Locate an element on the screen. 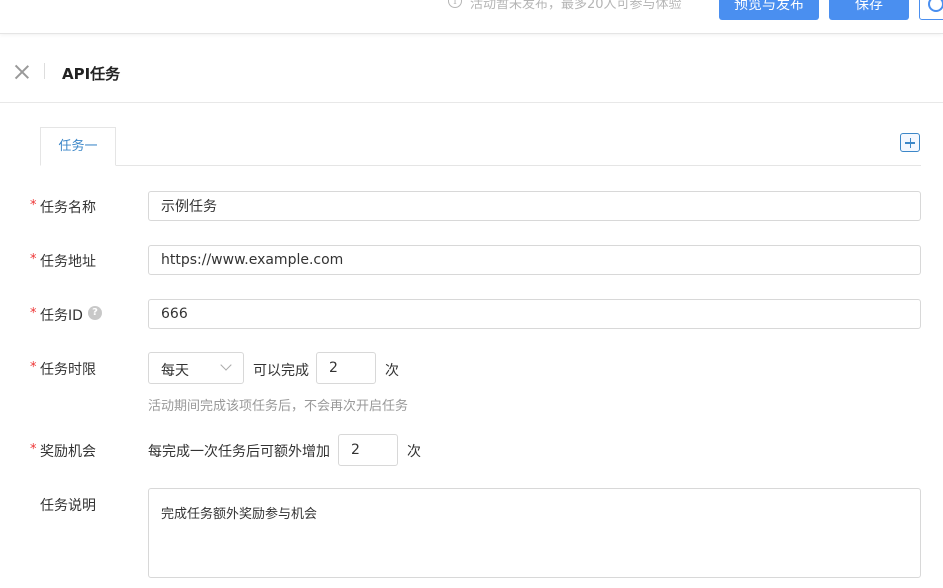  info-icon: i is located at coordinates (455, 4).